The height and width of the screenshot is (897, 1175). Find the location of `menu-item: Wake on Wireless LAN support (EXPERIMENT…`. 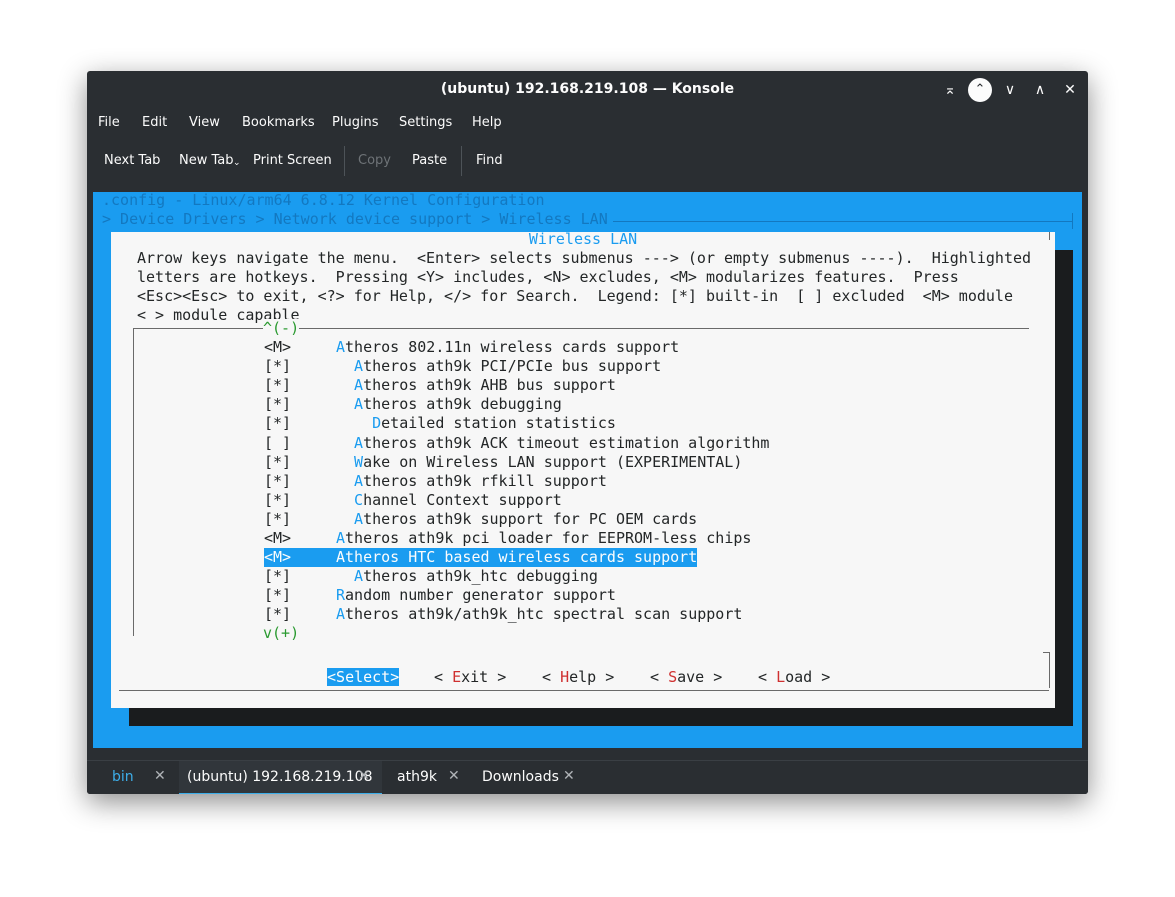

menu-item: Wake on Wireless LAN support (EXPERIMENT… is located at coordinates (548, 462).